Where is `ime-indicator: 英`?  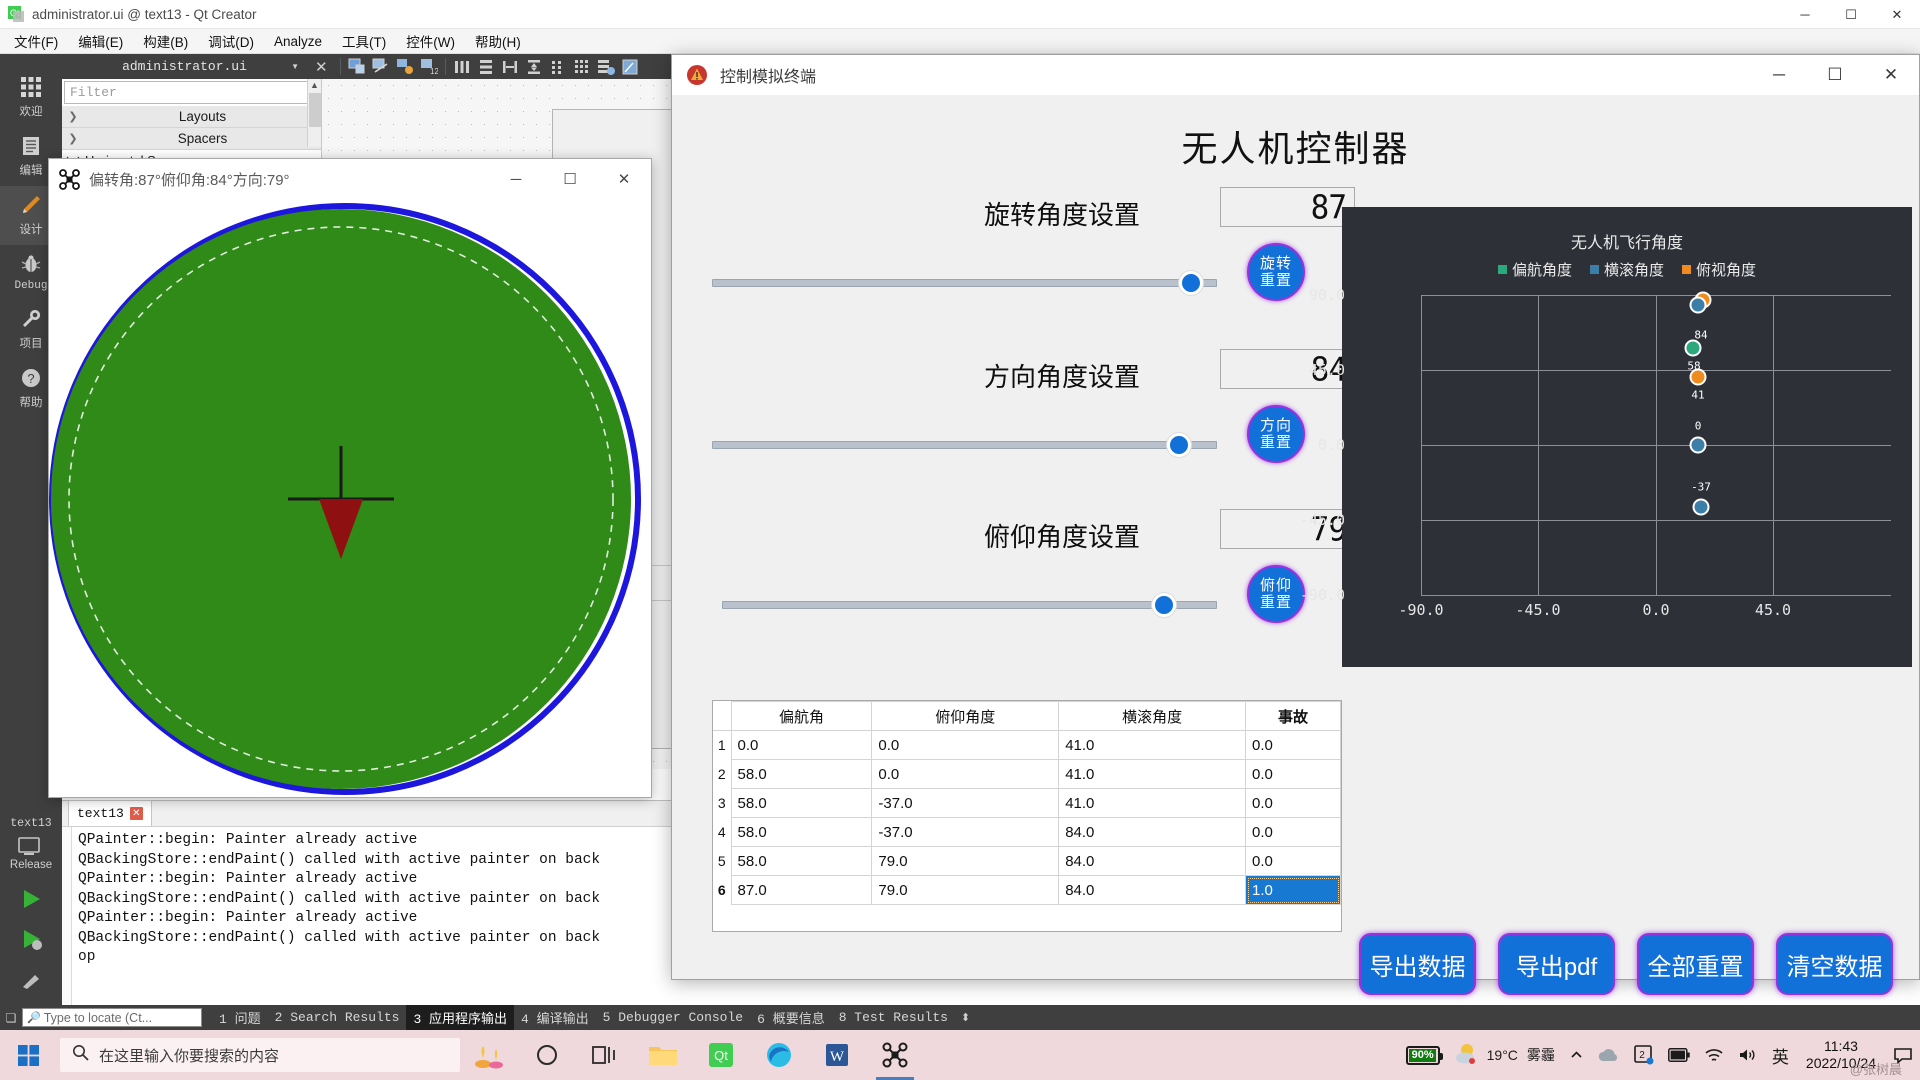
ime-indicator: 英 is located at coordinates (1780, 1055).